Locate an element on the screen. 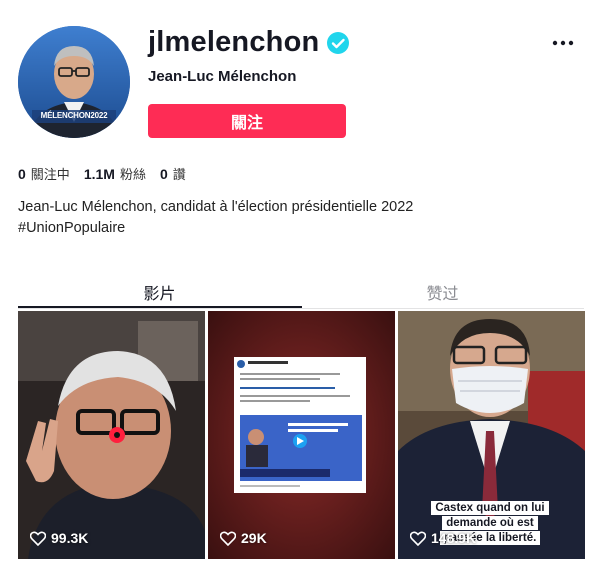 This screenshot has width=600, height=562. tabs-divider is located at coordinates (301, 308).